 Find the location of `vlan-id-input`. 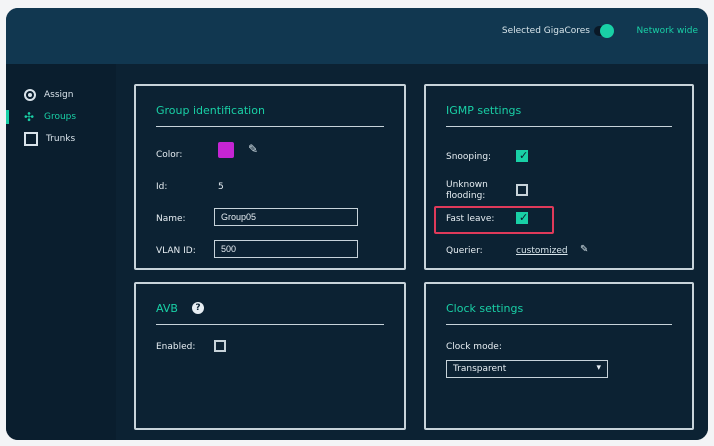

vlan-id-input is located at coordinates (286, 249).